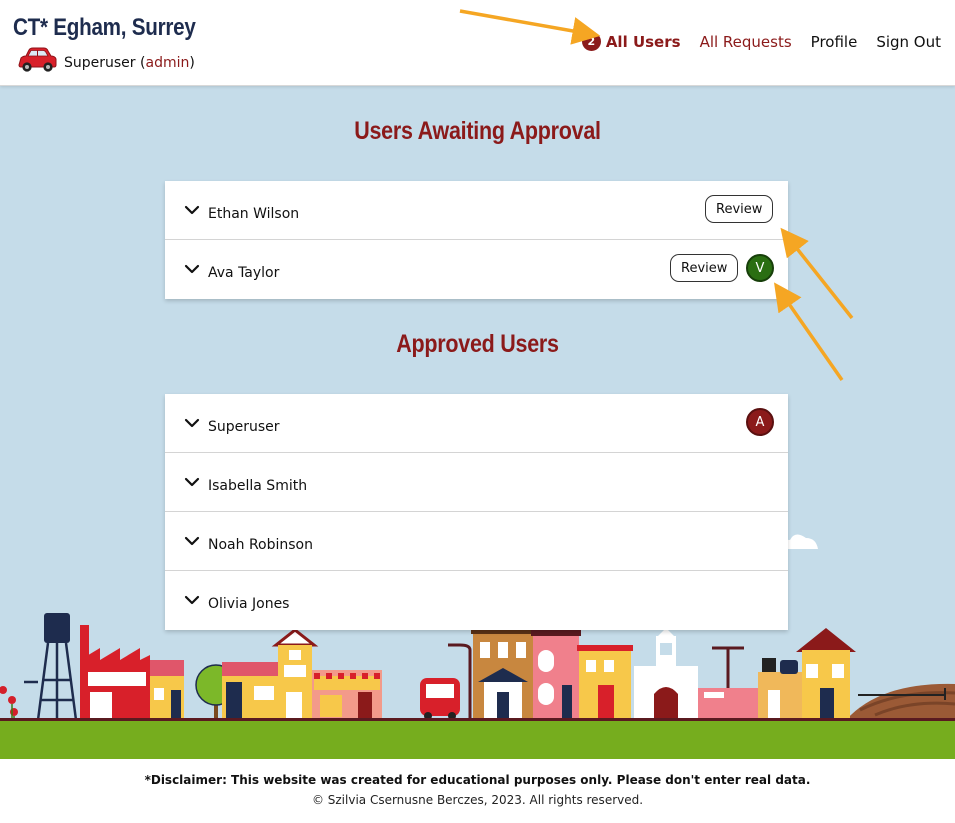 Image resolution: width=955 pixels, height=823 pixels. What do you see at coordinates (591, 41) in the screenshot?
I see `pending-count-badge: 2` at bounding box center [591, 41].